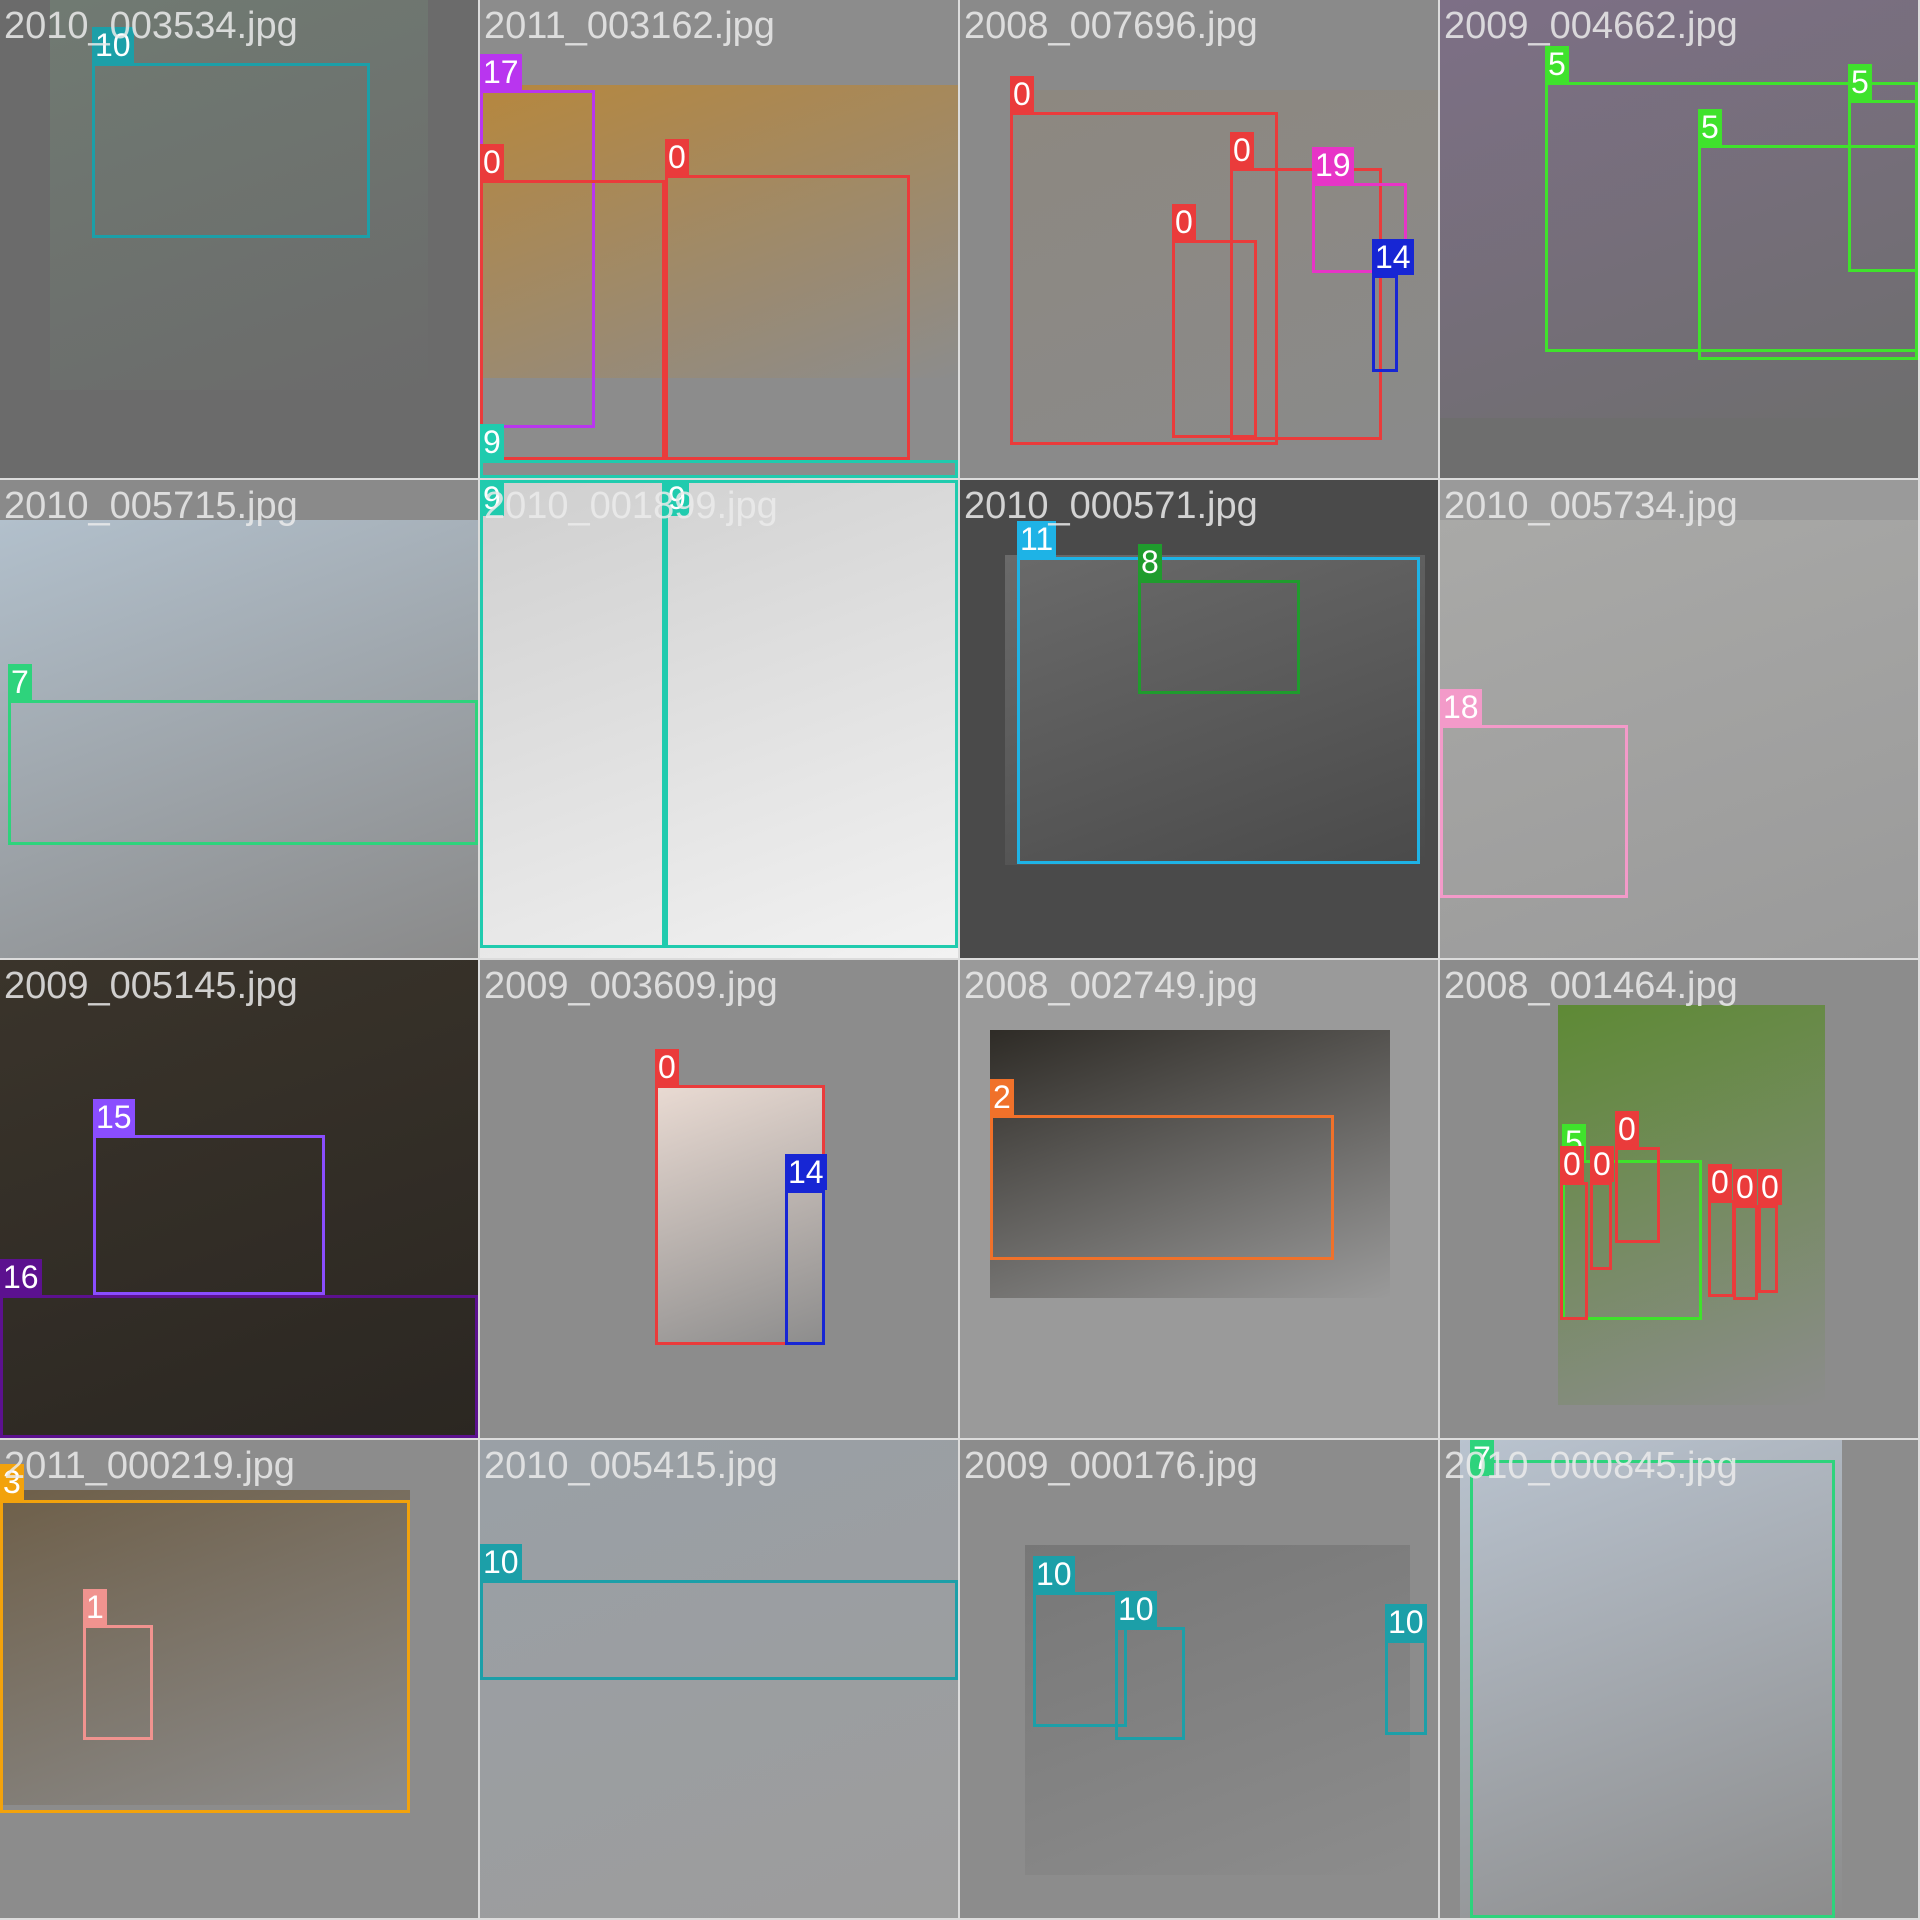 Image resolution: width=1920 pixels, height=1920 pixels. I want to click on image-tile: 10 10 10 2009_000176.jpg, so click(1199, 1679).